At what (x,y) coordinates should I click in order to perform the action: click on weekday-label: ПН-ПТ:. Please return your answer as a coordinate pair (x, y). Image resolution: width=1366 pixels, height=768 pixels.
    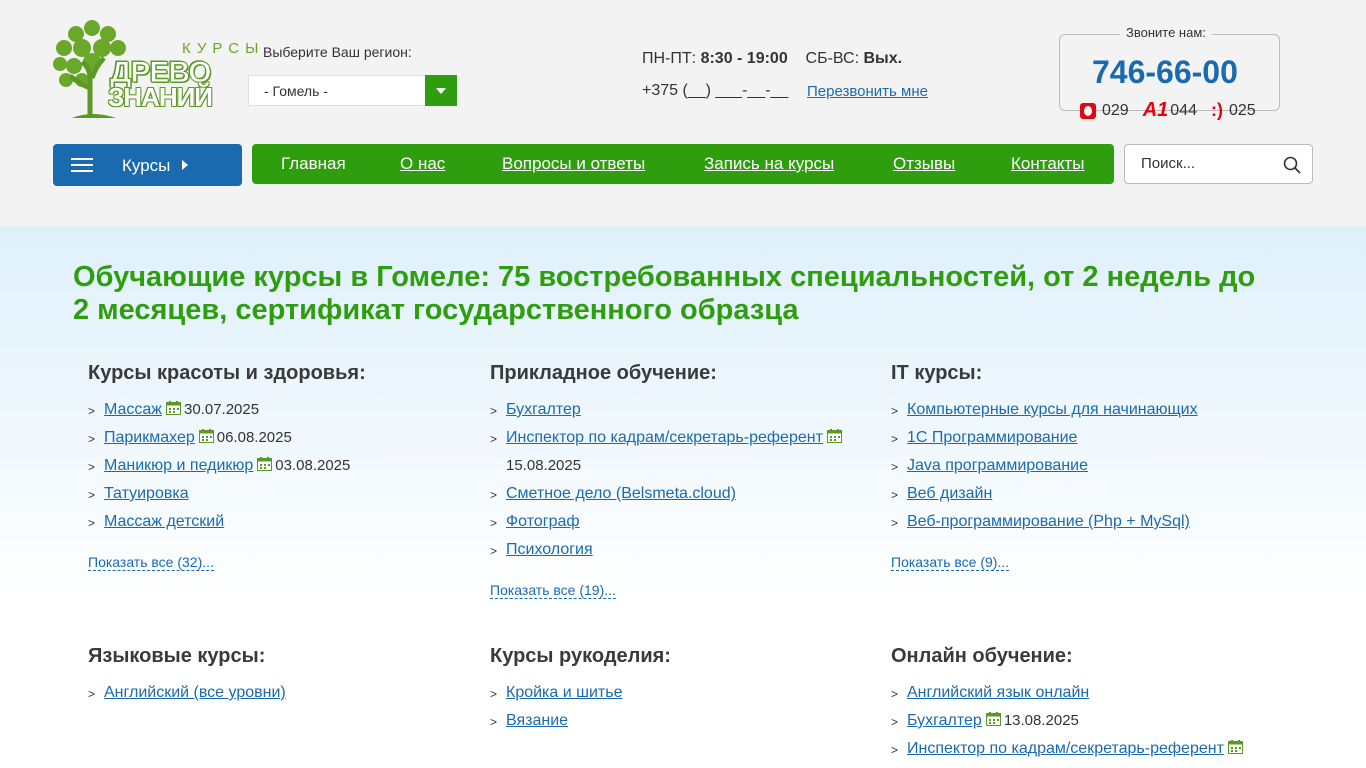
    Looking at the image, I should click on (669, 58).